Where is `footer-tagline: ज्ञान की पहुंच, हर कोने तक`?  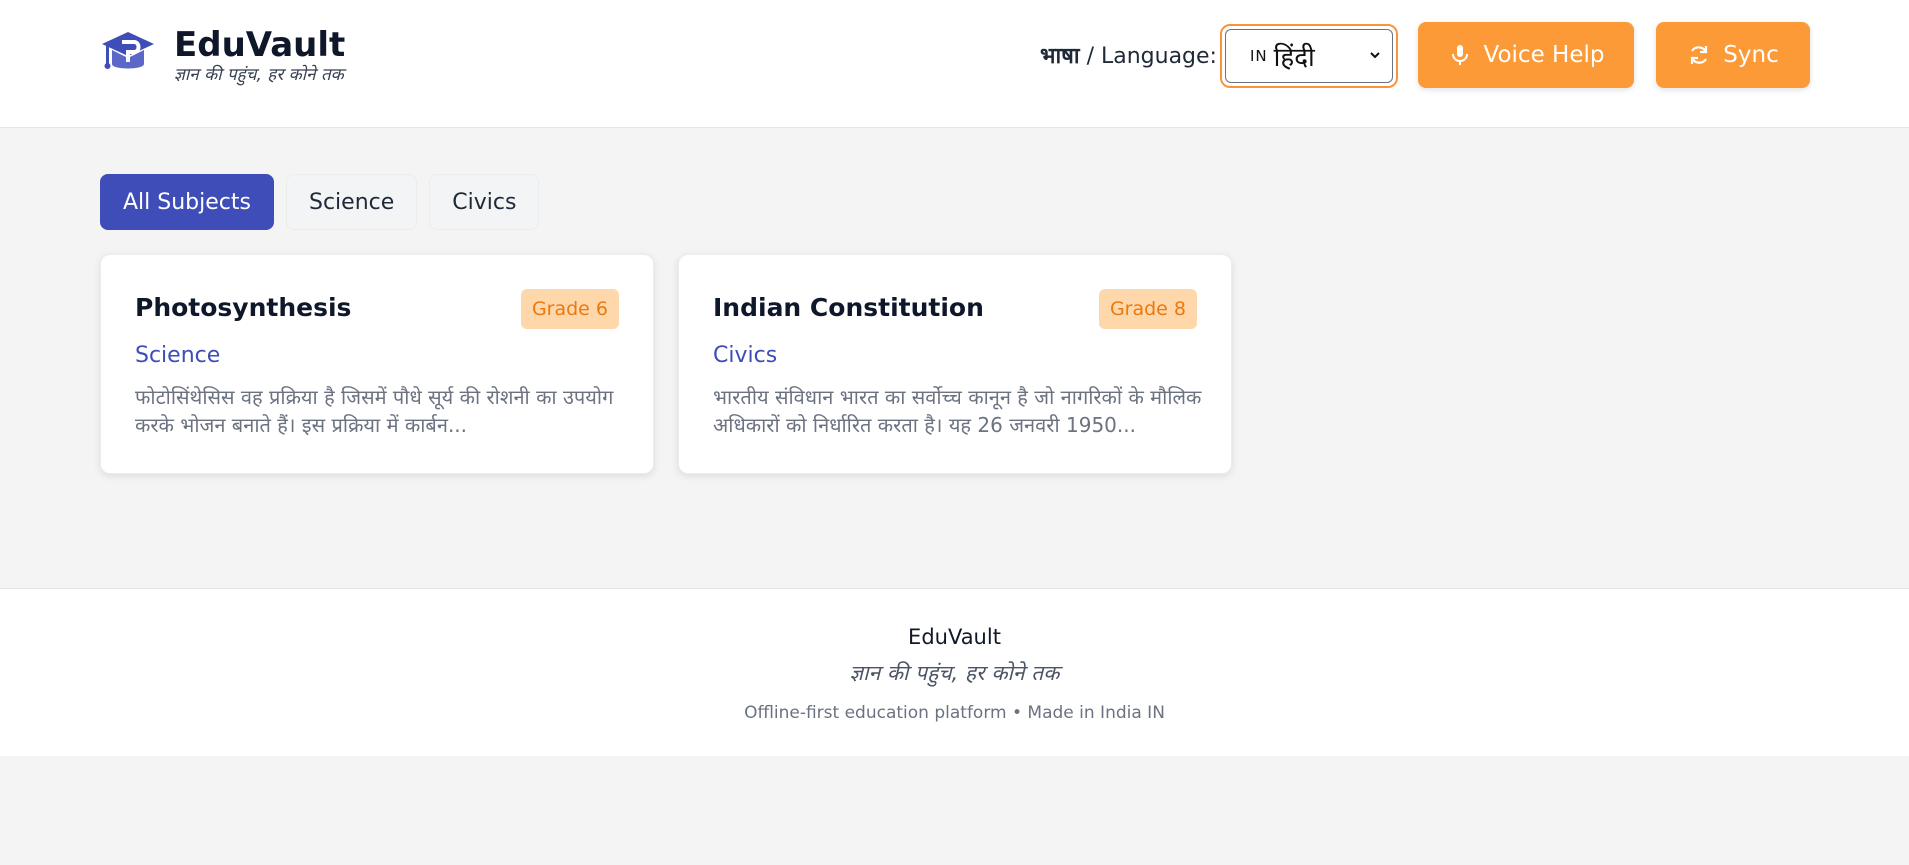 footer-tagline: ज्ञान की पहुंच, हर कोने तक is located at coordinates (954, 673).